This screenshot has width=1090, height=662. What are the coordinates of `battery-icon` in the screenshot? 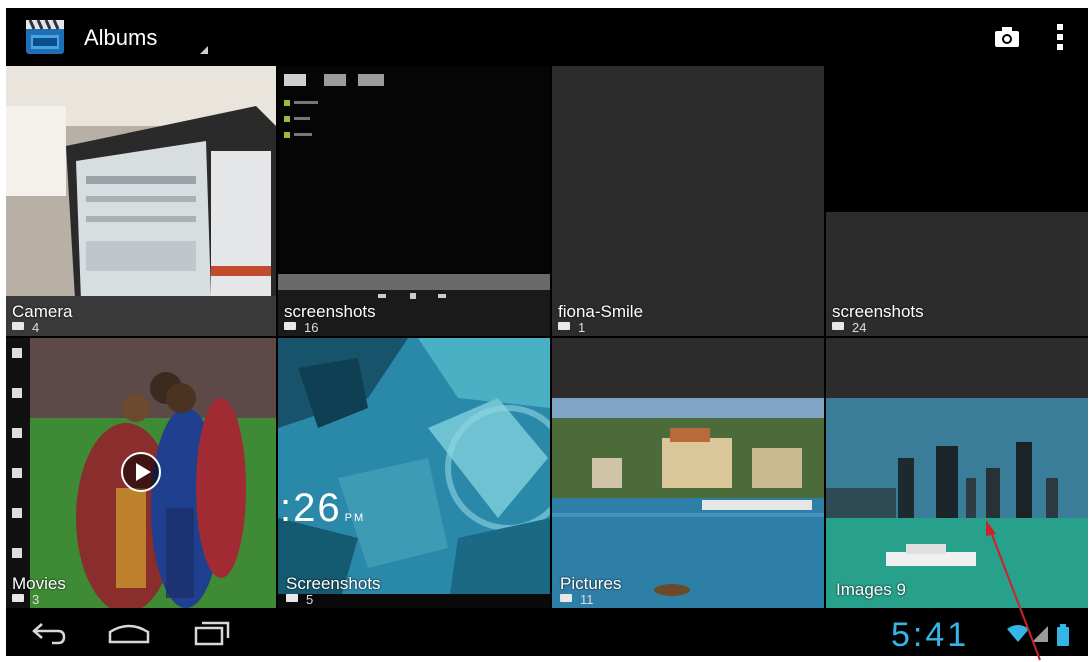 It's located at (1063, 635).